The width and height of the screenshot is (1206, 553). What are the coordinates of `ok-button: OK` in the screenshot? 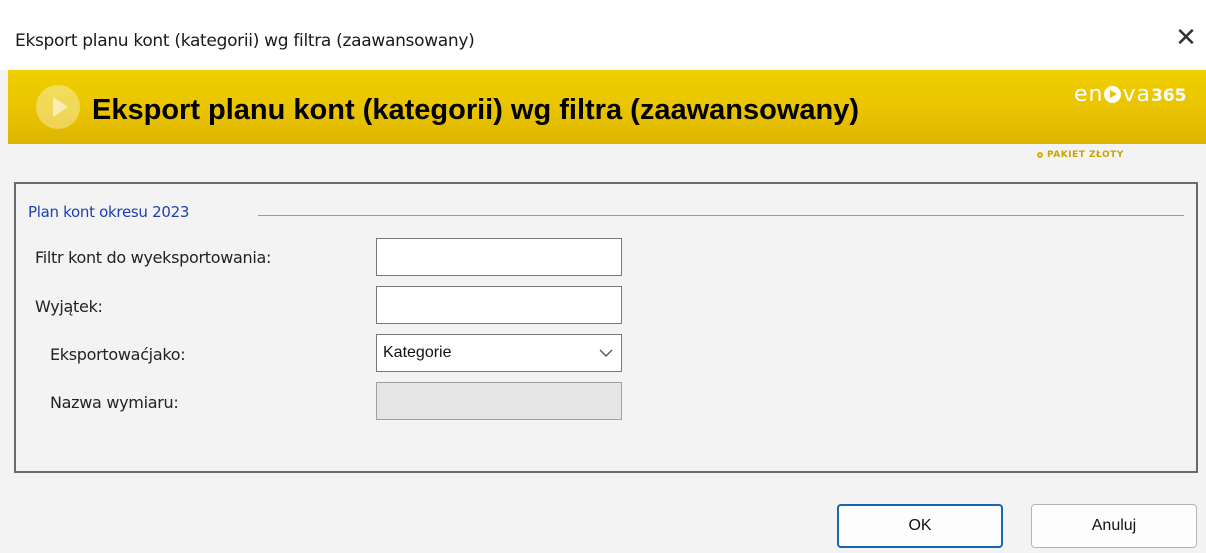 It's located at (920, 526).